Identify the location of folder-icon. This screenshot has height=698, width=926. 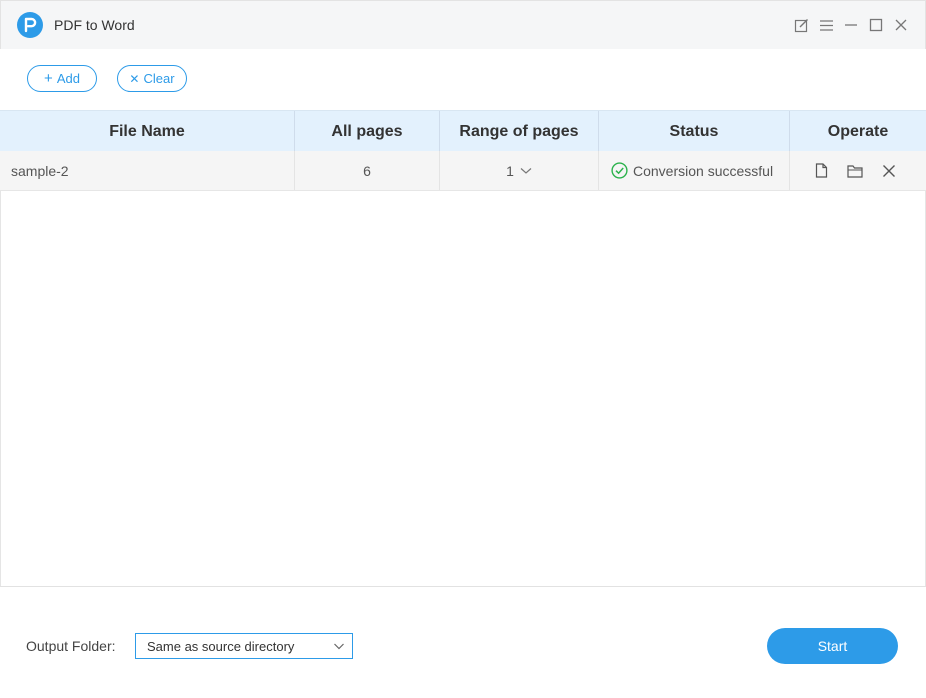
(855, 171).